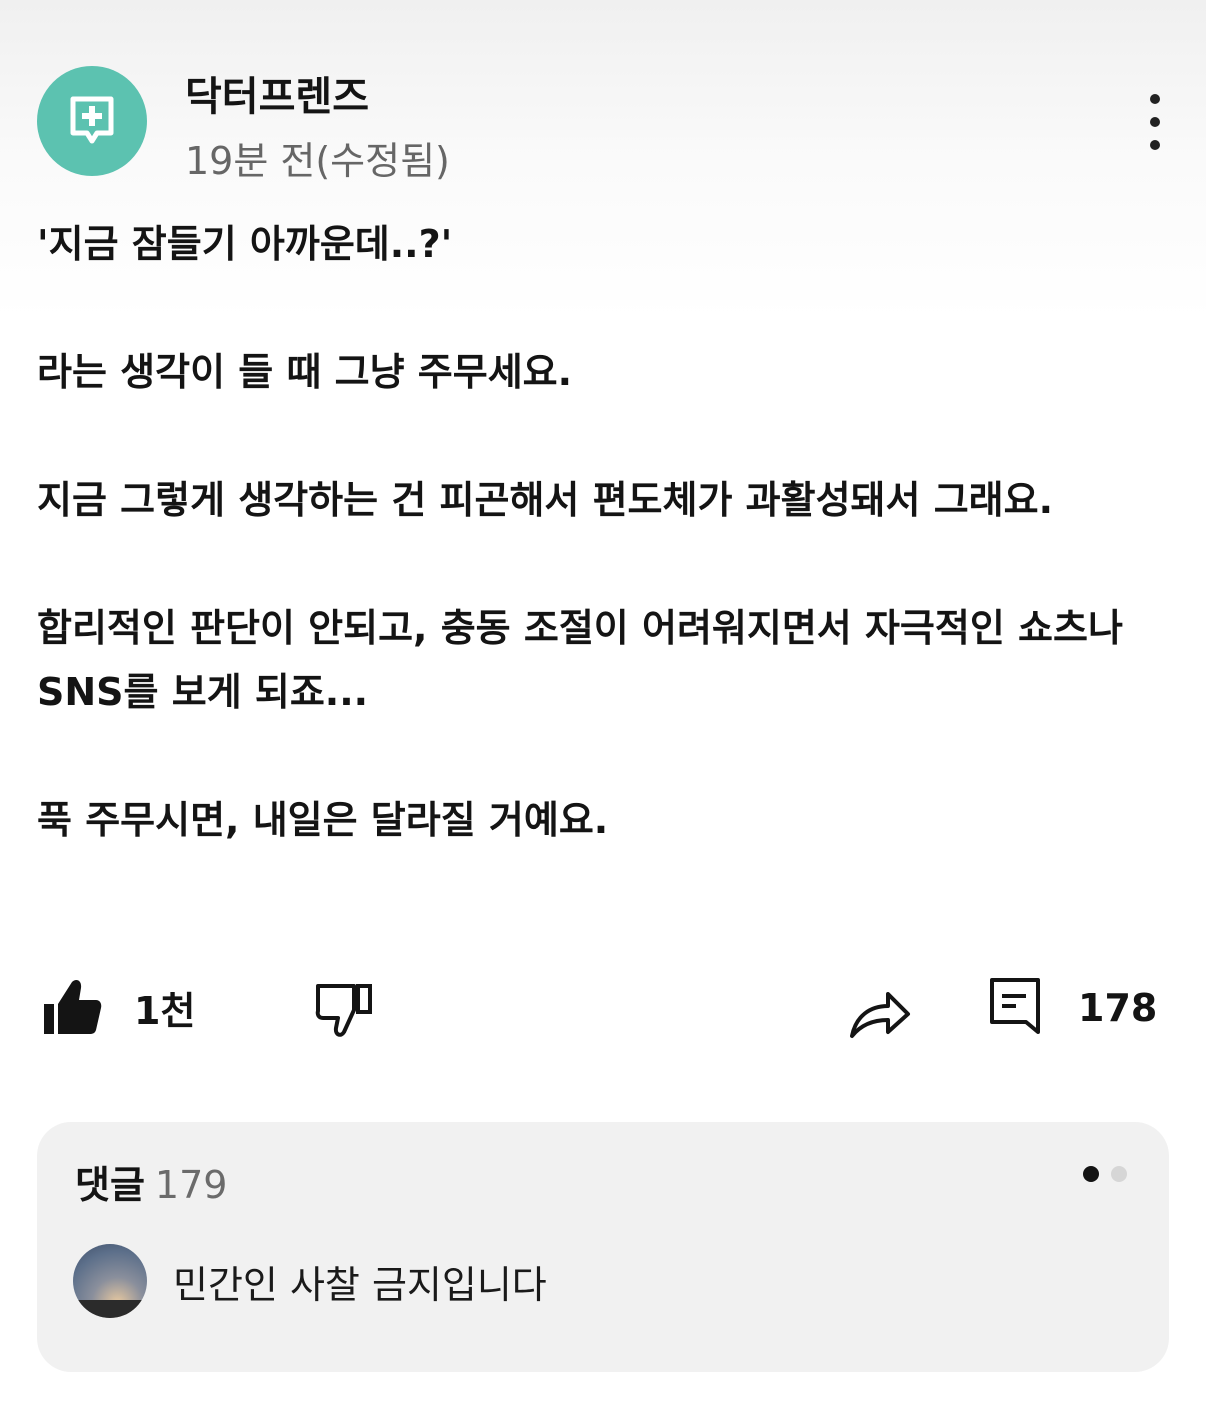 The image size is (1206, 1420). I want to click on top-comment: 민간인 사찰 금지입니다, so click(310, 1281).